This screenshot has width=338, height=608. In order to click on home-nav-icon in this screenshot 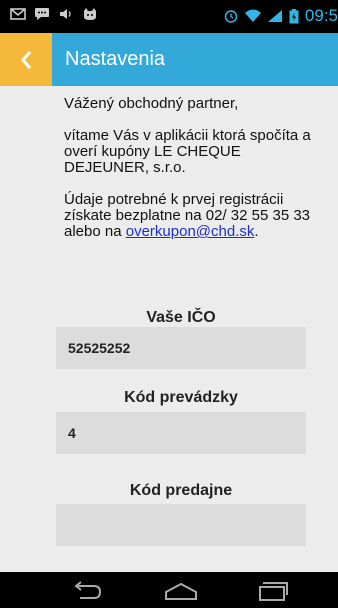, I will do `click(181, 591)`.